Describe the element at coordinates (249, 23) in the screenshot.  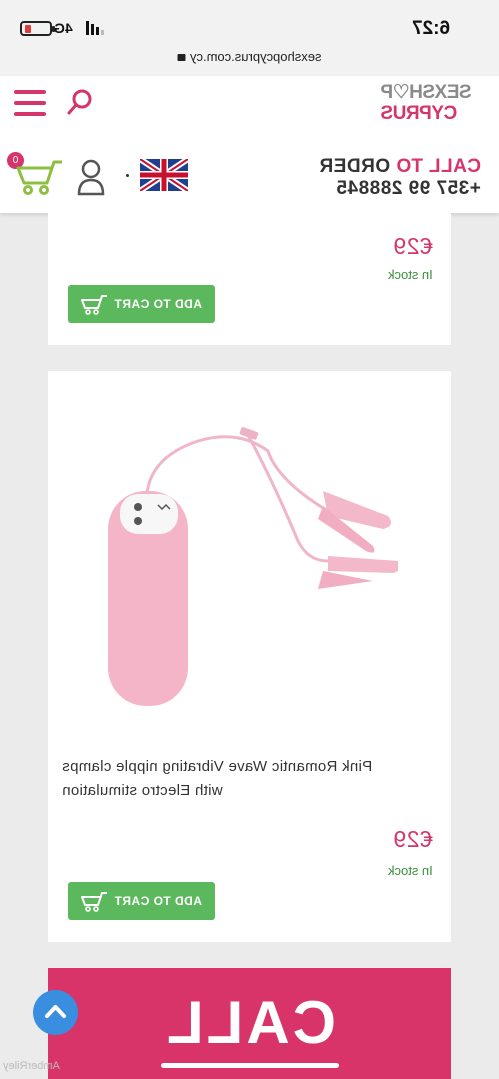
I see `status-bar: 4G 6:27` at that location.